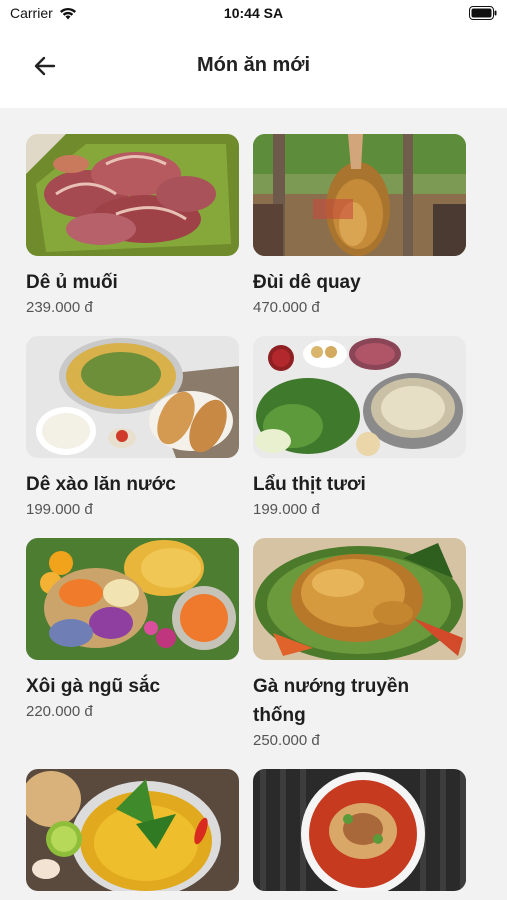 This screenshot has width=507, height=900. I want to click on navigation-bar: Món ăn mới, so click(253, 66).